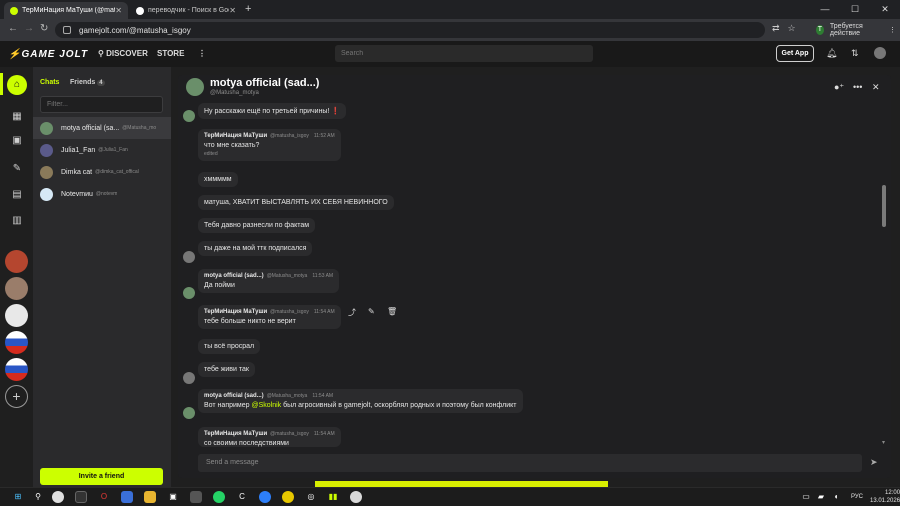  I want to click on delete-icon: 🗑︎, so click(392, 311).